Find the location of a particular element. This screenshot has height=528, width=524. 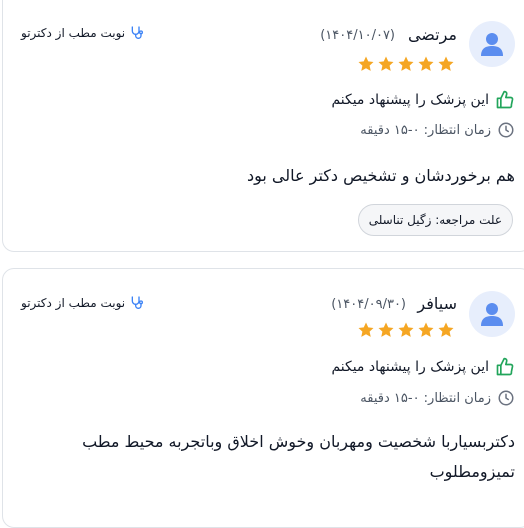

review-date: (۱۴۰۴/۰۹/۳۰) is located at coordinates (368, 304).